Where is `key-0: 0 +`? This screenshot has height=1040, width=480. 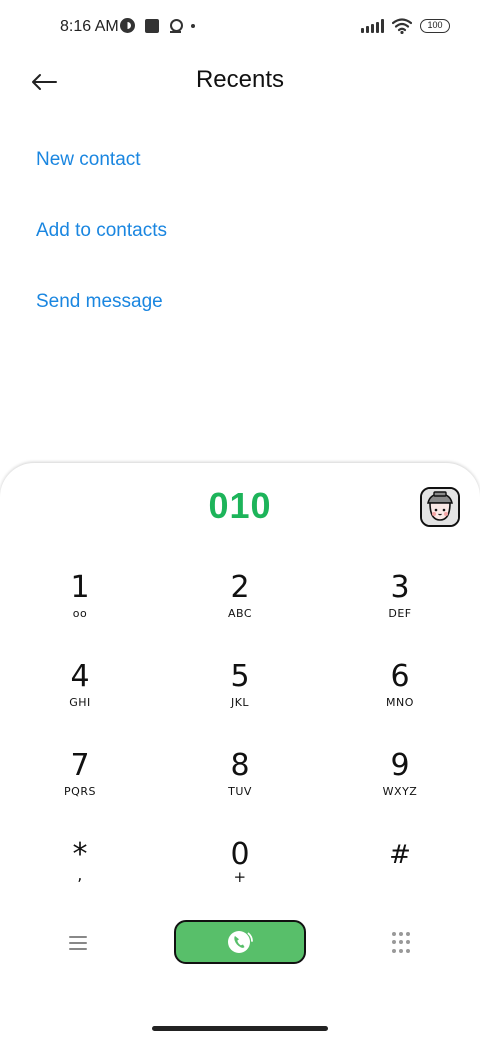 key-0: 0 + is located at coordinates (240, 880).